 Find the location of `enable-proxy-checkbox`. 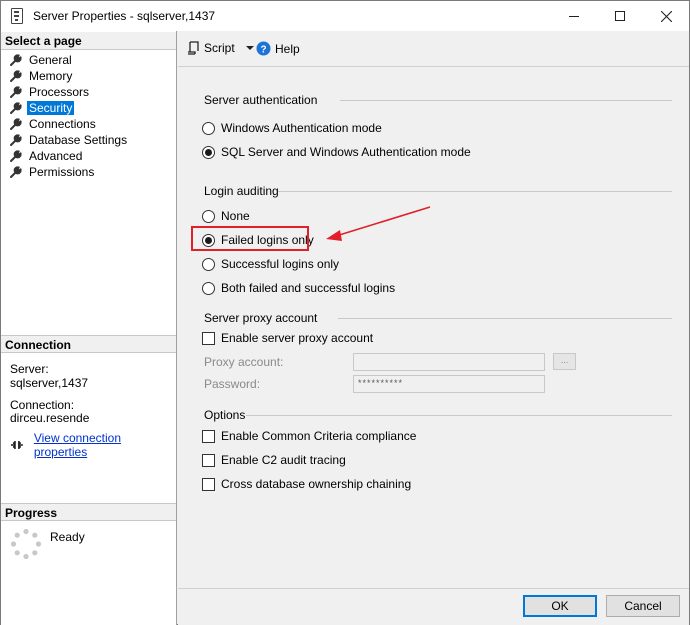

enable-proxy-checkbox is located at coordinates (208, 338).